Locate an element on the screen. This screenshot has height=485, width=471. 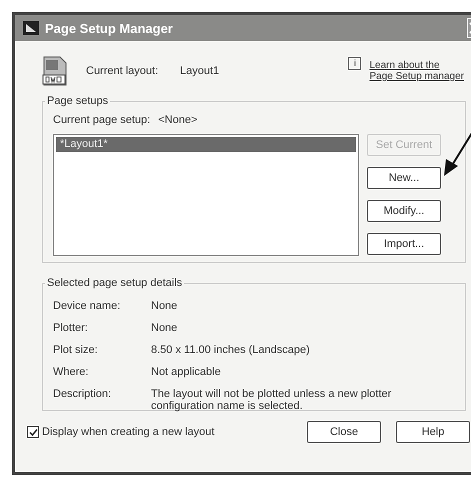
info-icon: i is located at coordinates (355, 63).